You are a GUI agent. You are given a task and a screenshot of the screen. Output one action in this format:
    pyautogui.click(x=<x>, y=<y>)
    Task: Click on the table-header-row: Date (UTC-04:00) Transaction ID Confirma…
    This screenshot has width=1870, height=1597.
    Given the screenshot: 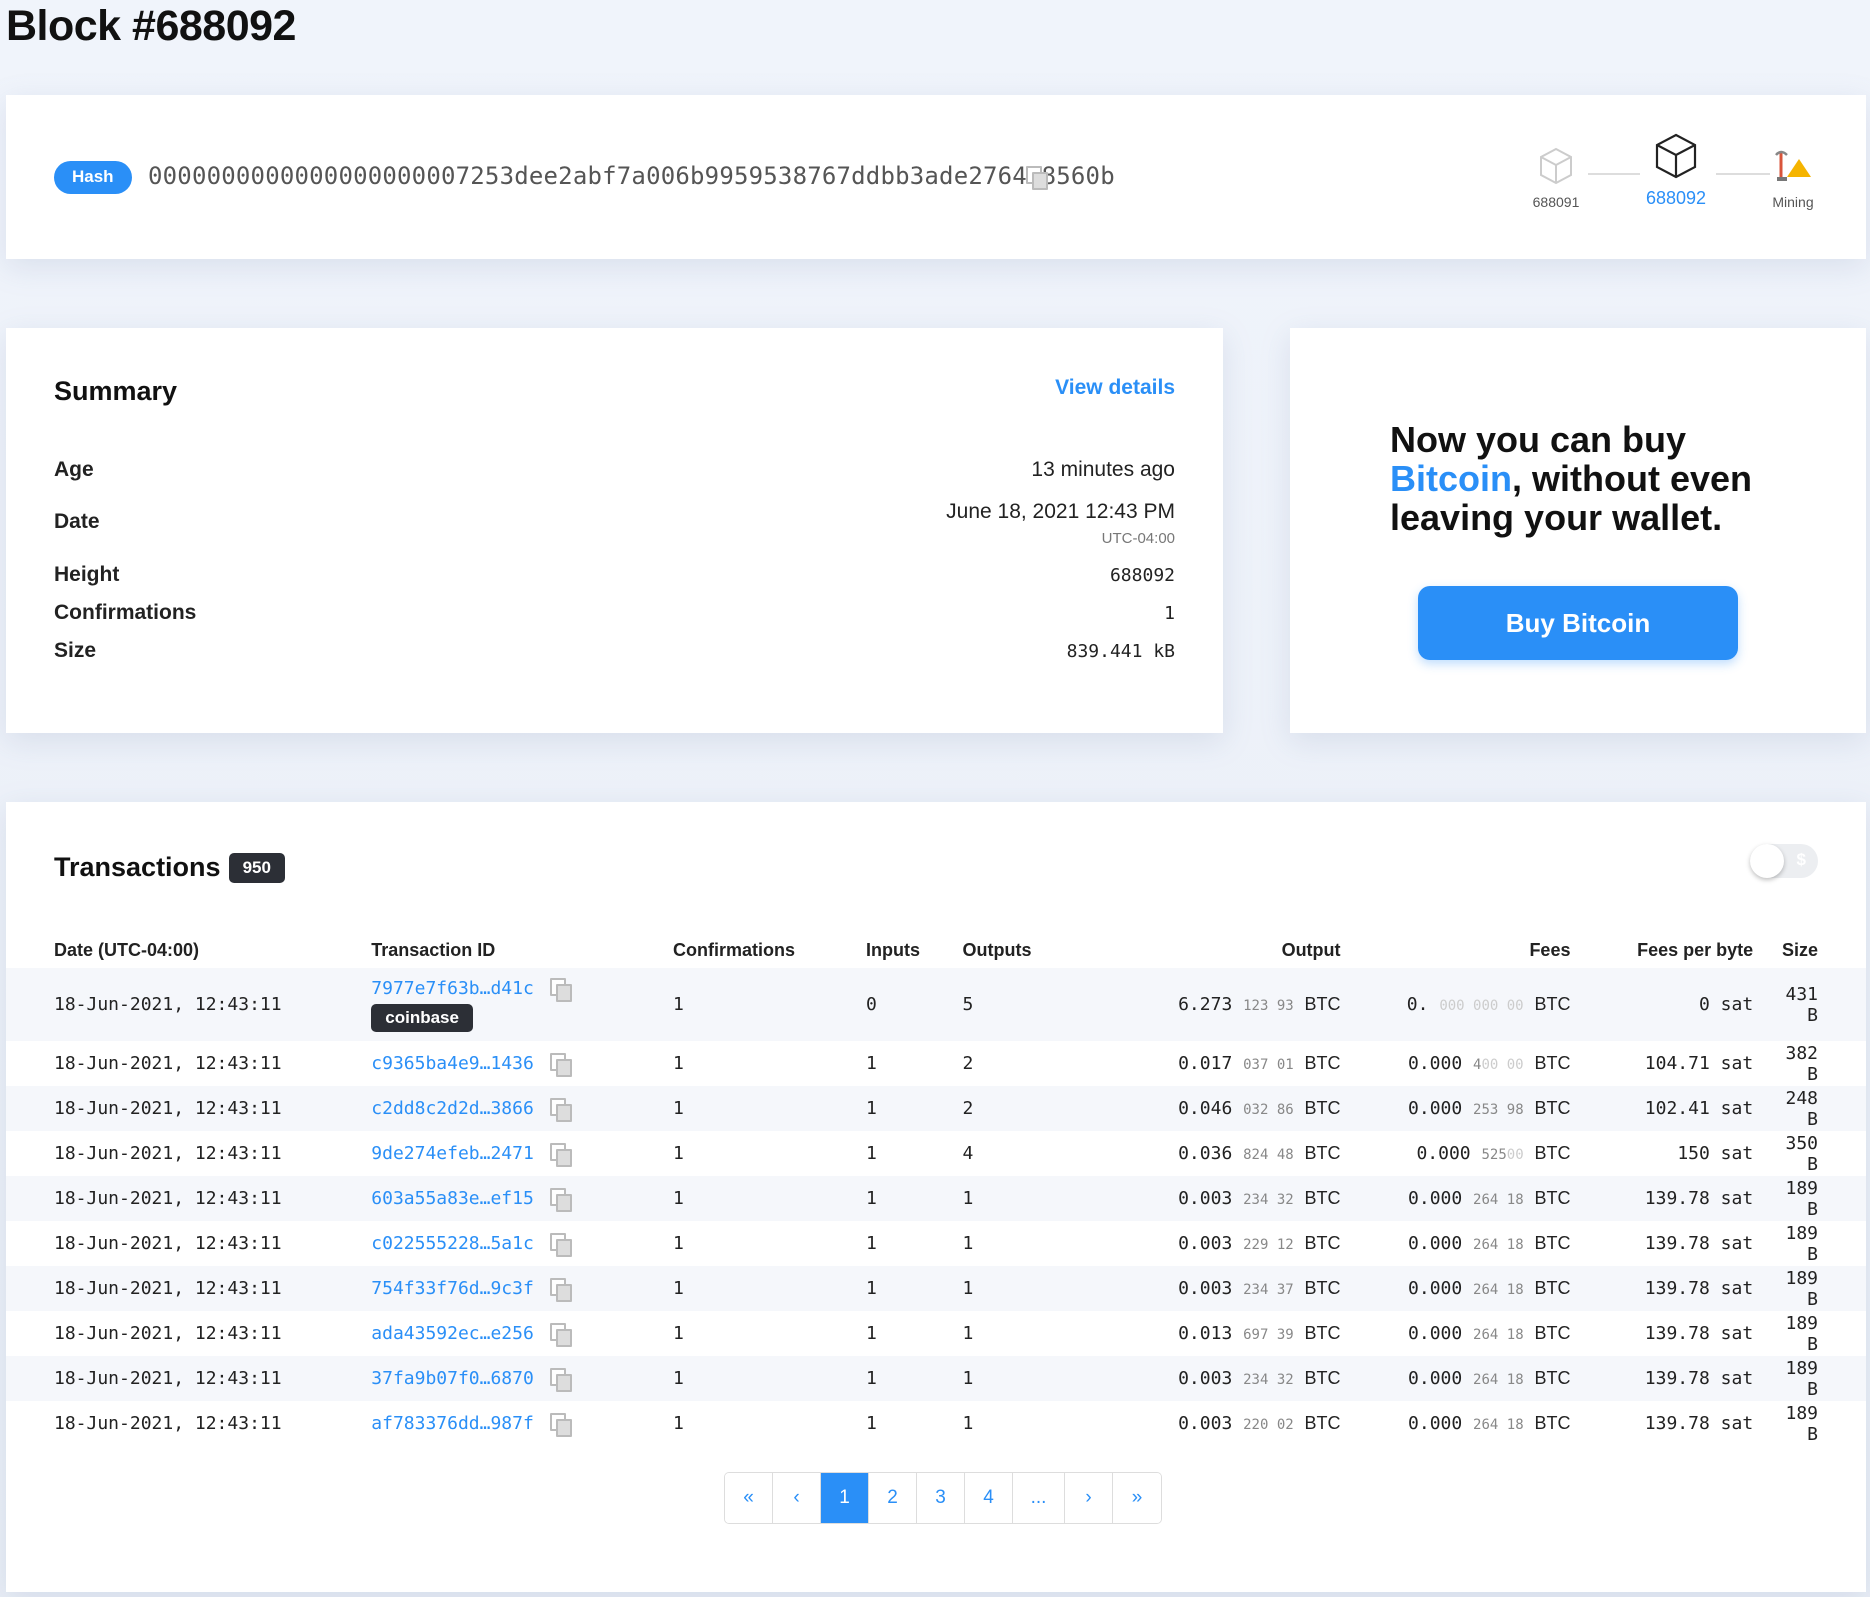 What is the action you would take?
    pyautogui.click(x=936, y=950)
    